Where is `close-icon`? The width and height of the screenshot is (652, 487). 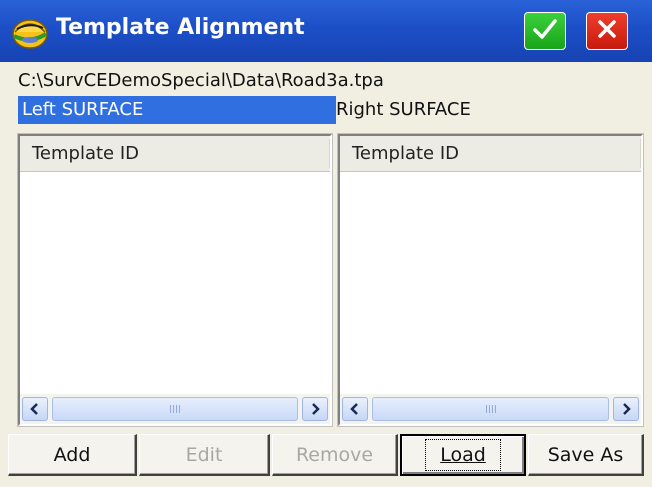
close-icon is located at coordinates (607, 31).